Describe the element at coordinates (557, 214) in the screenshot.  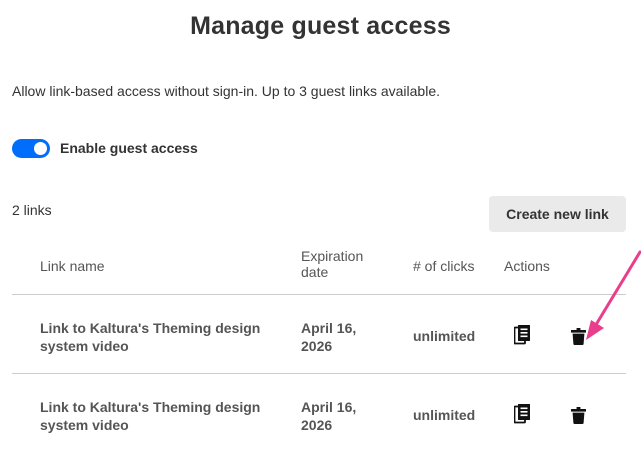
I see `create-new-link-button: Create new link` at that location.